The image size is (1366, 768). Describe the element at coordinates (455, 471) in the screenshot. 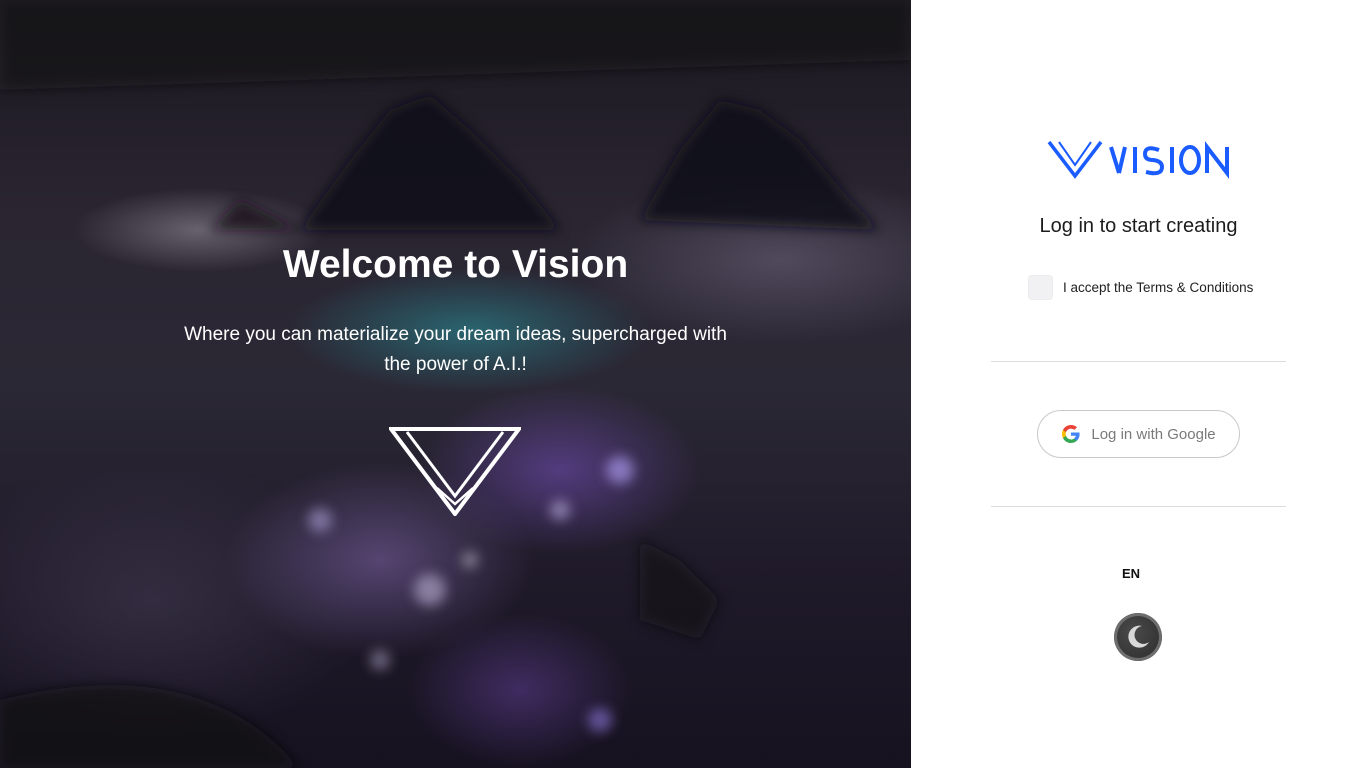

I see `vision-v-logo` at that location.